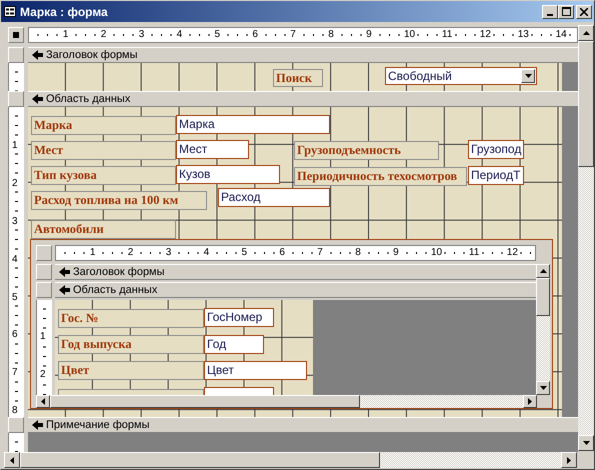 The height and width of the screenshot is (470, 595). Describe the element at coordinates (234, 344) in the screenshot. I see `text-field: Год` at that location.